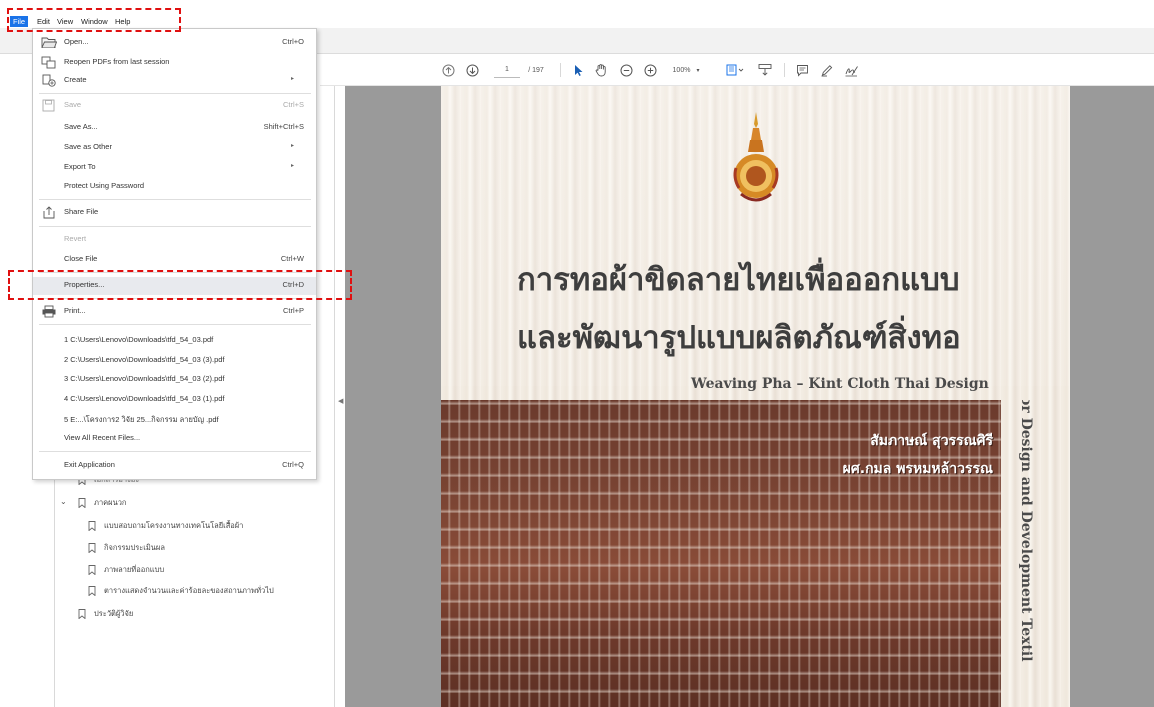  I want to click on create-pdf-icon, so click(49, 80).